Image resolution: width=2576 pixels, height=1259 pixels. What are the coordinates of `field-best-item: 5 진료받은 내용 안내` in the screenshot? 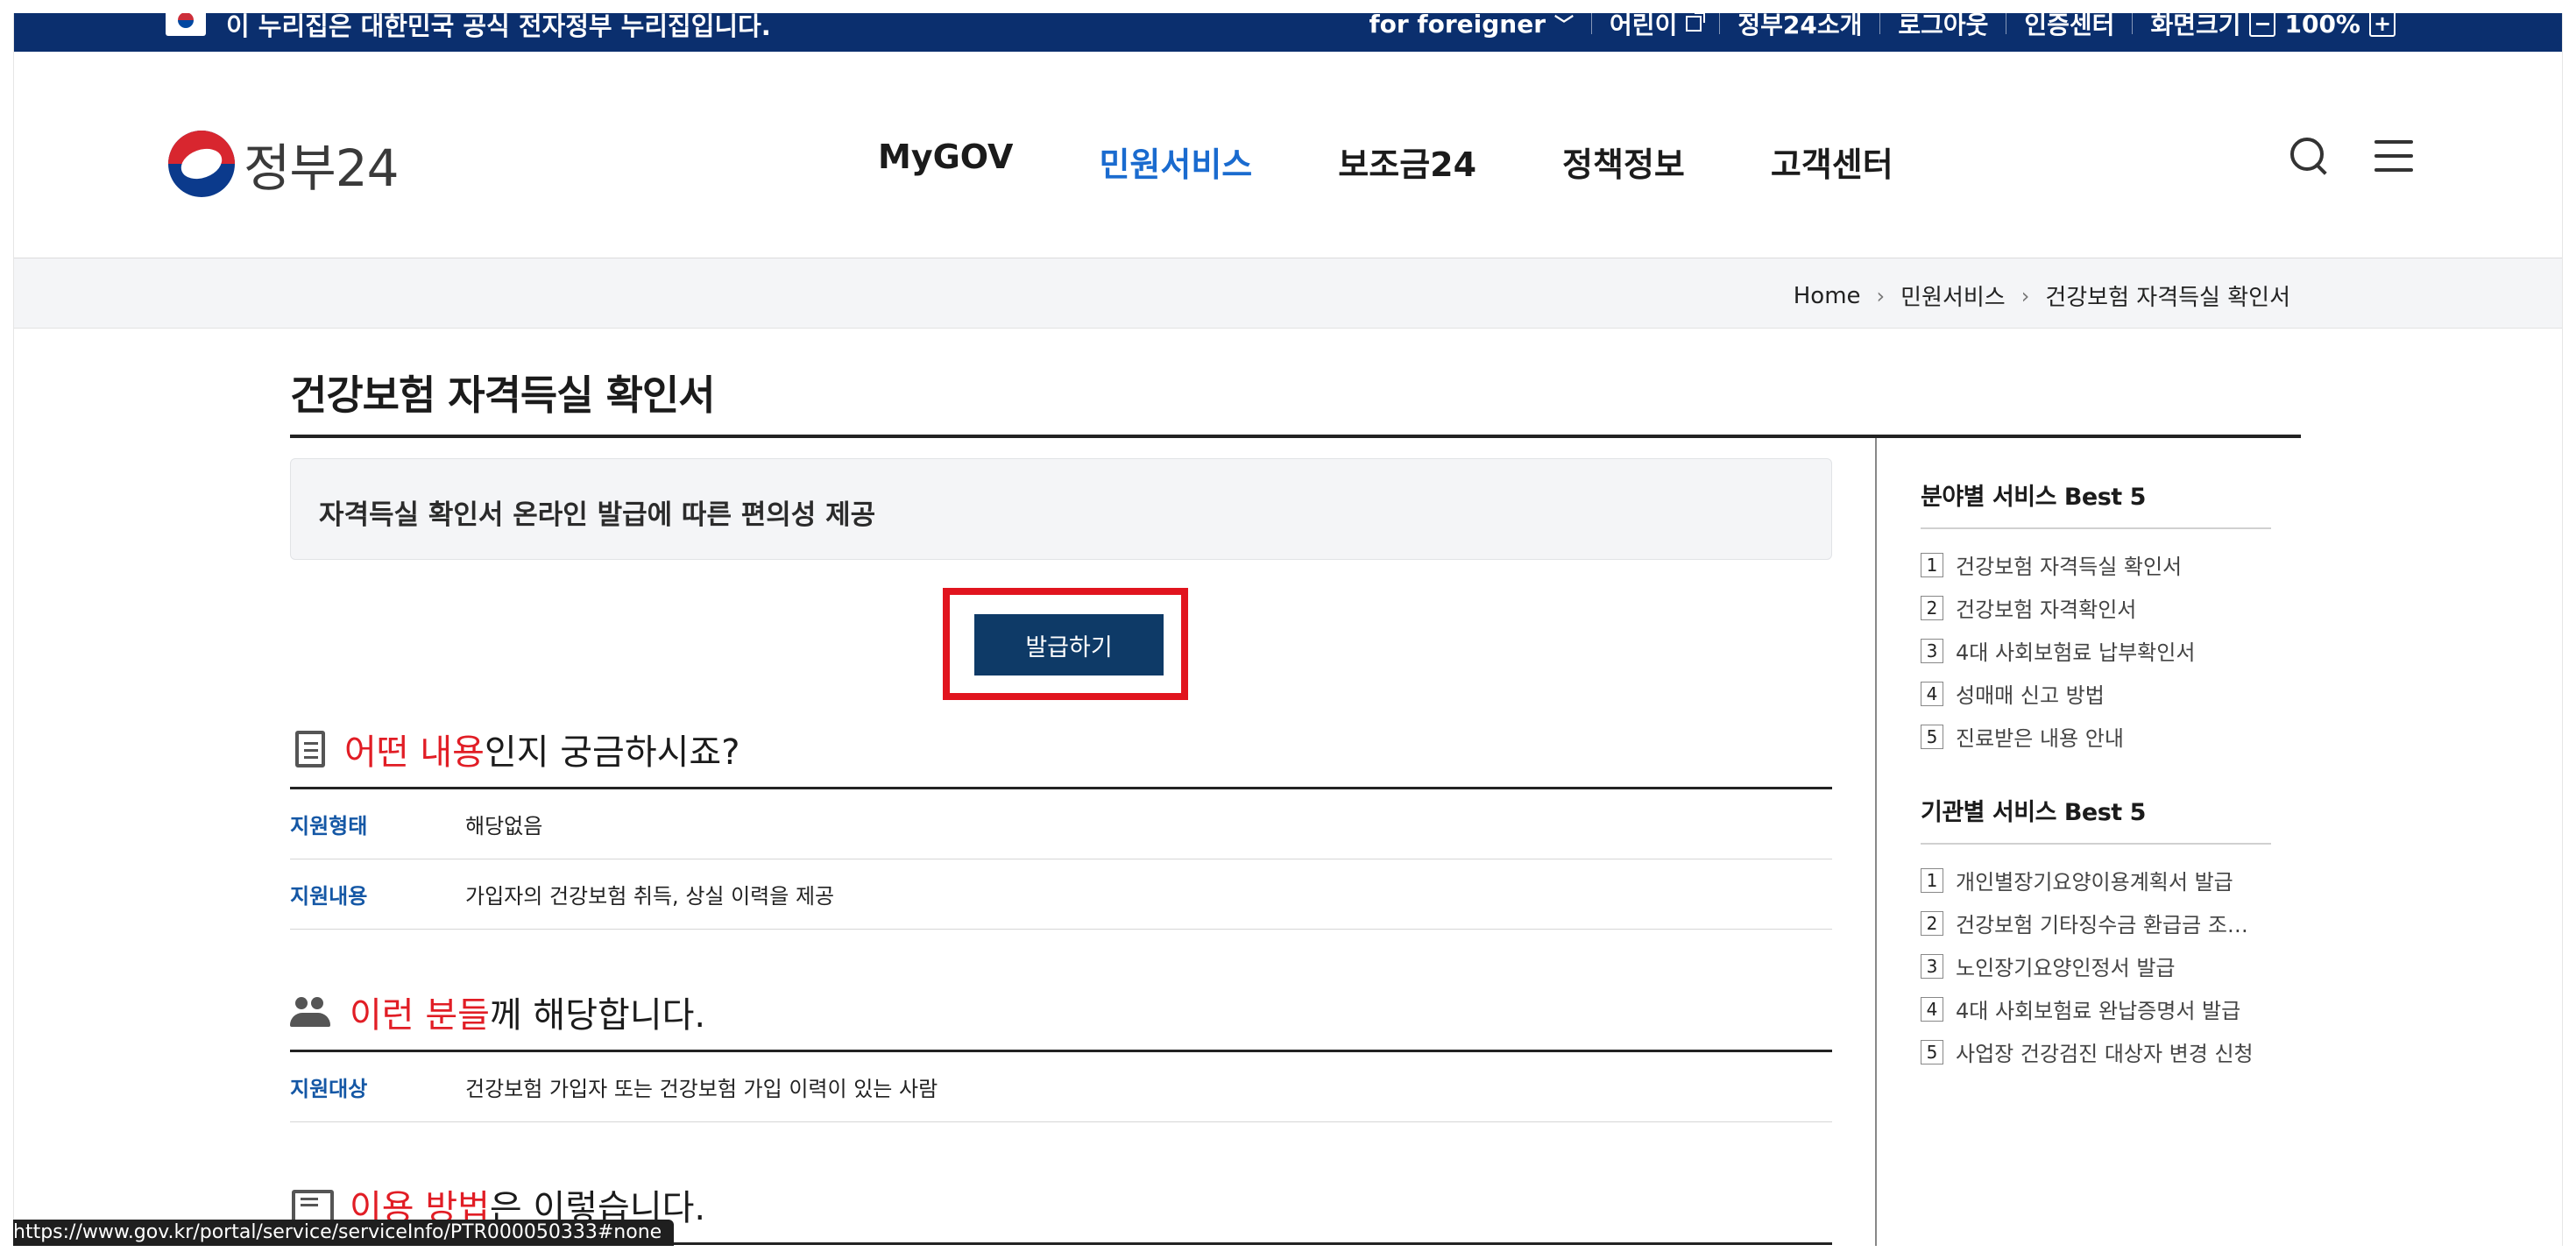 It's located at (2096, 737).